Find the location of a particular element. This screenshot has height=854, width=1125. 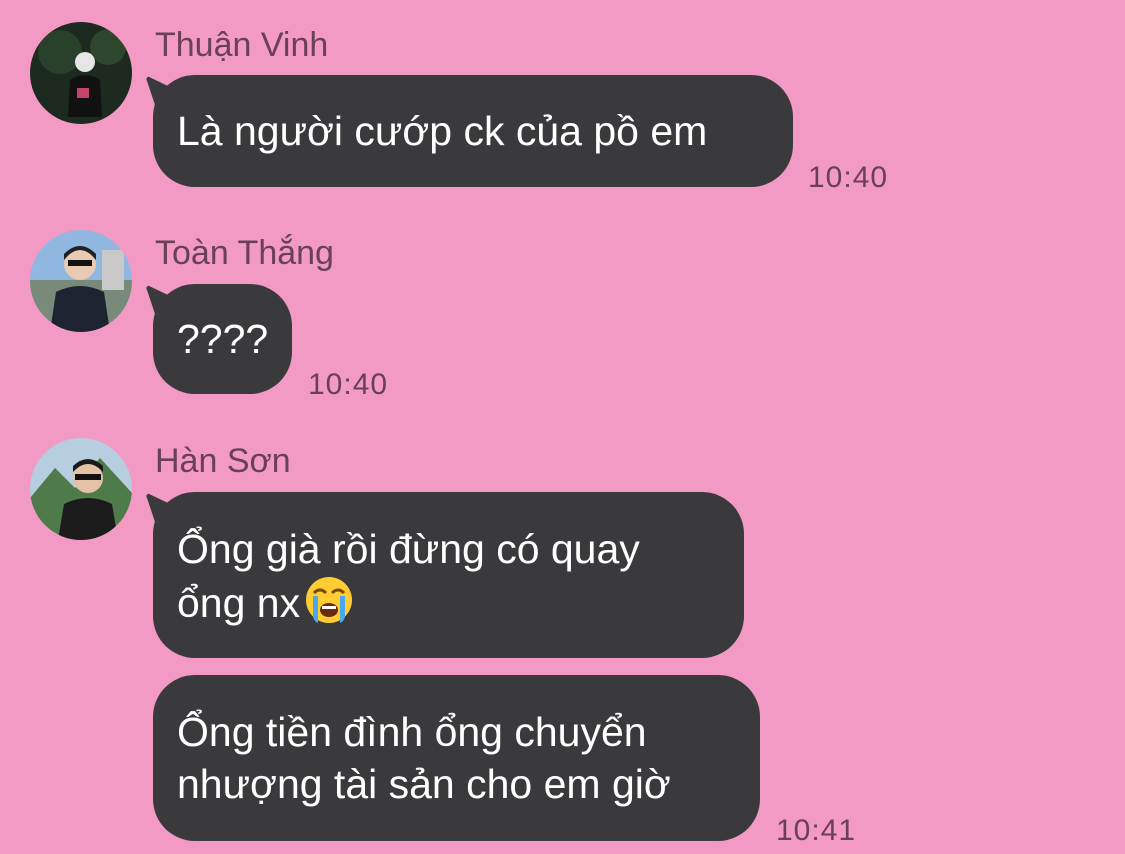

message-bubble: Là người cướp ck của pồ em is located at coordinates (473, 131).